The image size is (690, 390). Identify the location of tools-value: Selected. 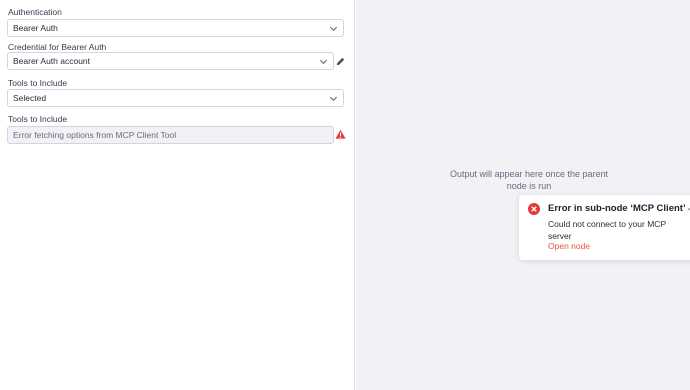
(30, 98).